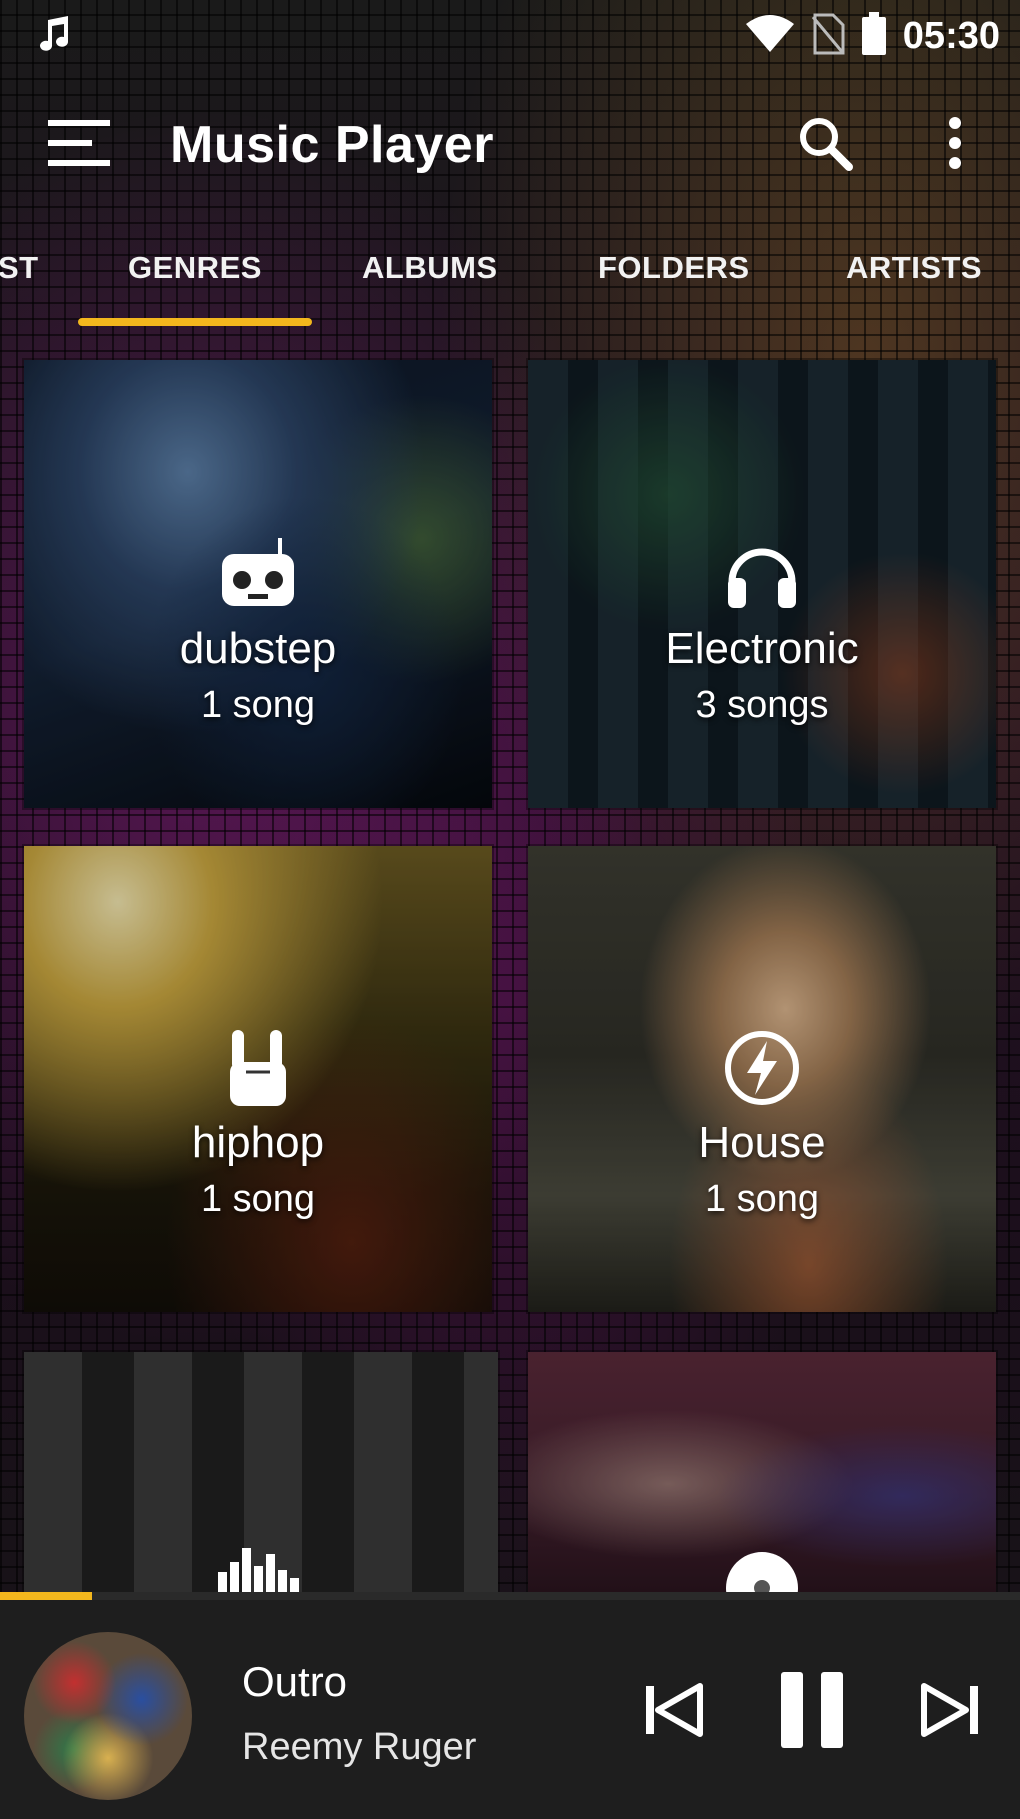  I want to click on lightning-icon, so click(762, 1068).